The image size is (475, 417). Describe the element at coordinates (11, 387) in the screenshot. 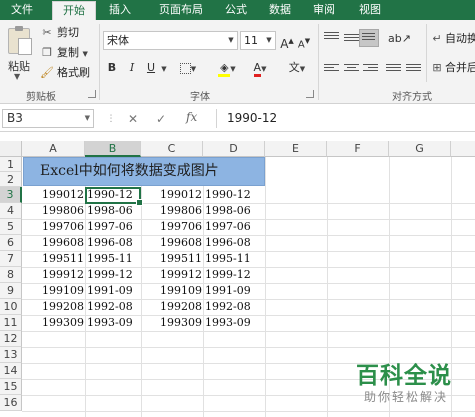

I see `row-header-15: 15` at that location.